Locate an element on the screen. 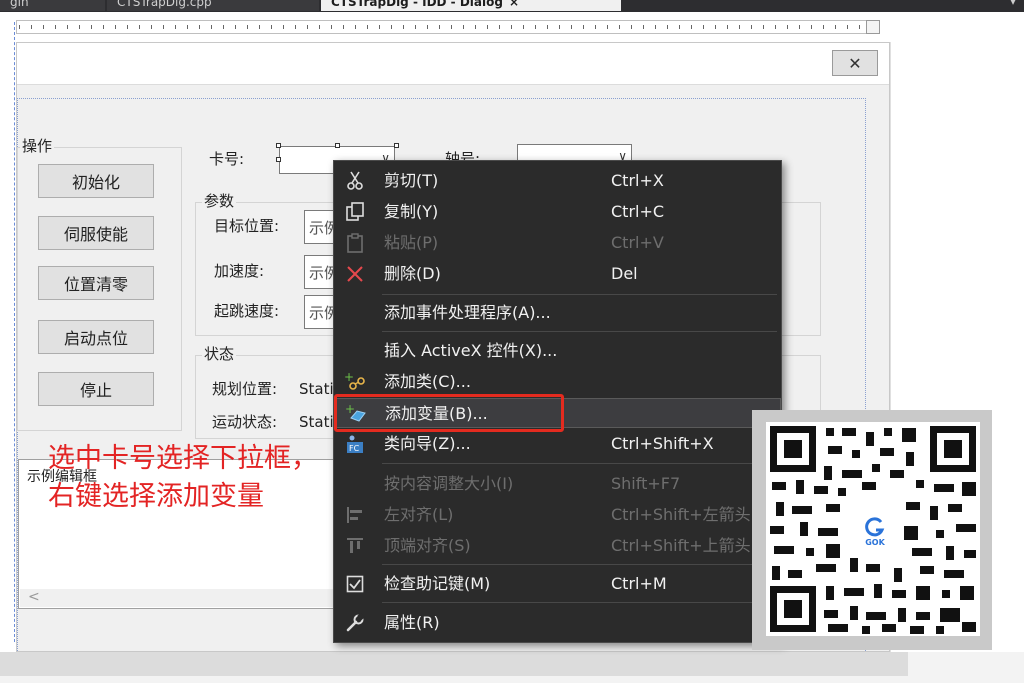  stop-button: 停止 is located at coordinates (96, 389).